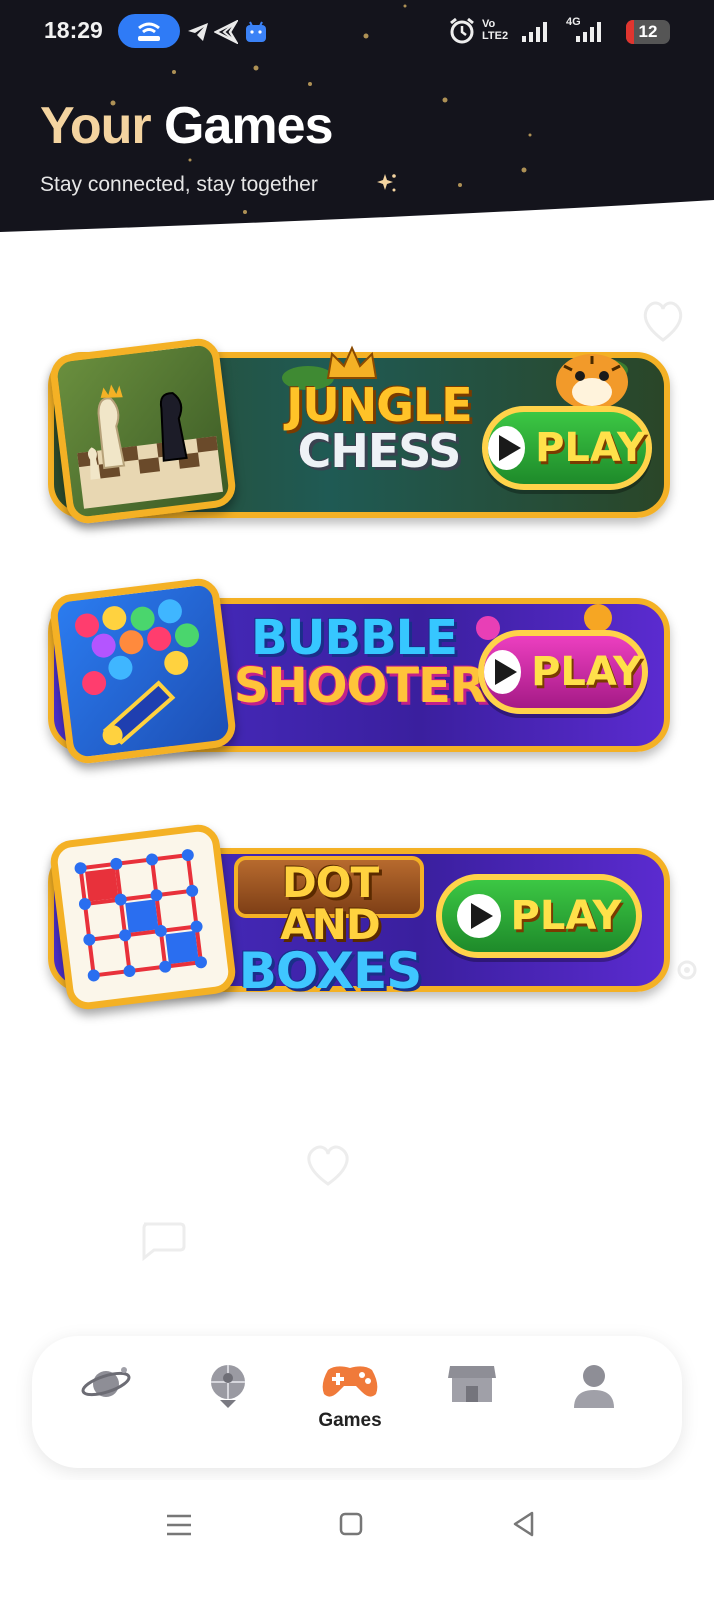  Describe the element at coordinates (96, 126) in the screenshot. I see `page-title-part1: Your` at that location.